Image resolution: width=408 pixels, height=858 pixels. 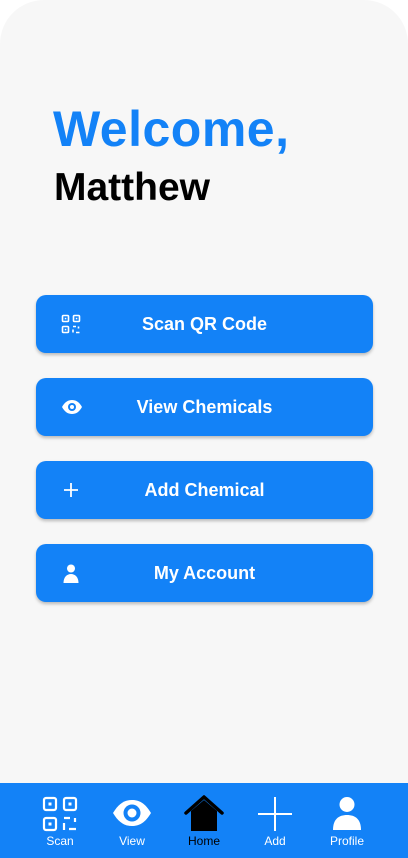 What do you see at coordinates (60, 841) in the screenshot?
I see `nav-scan-label: Scan` at bounding box center [60, 841].